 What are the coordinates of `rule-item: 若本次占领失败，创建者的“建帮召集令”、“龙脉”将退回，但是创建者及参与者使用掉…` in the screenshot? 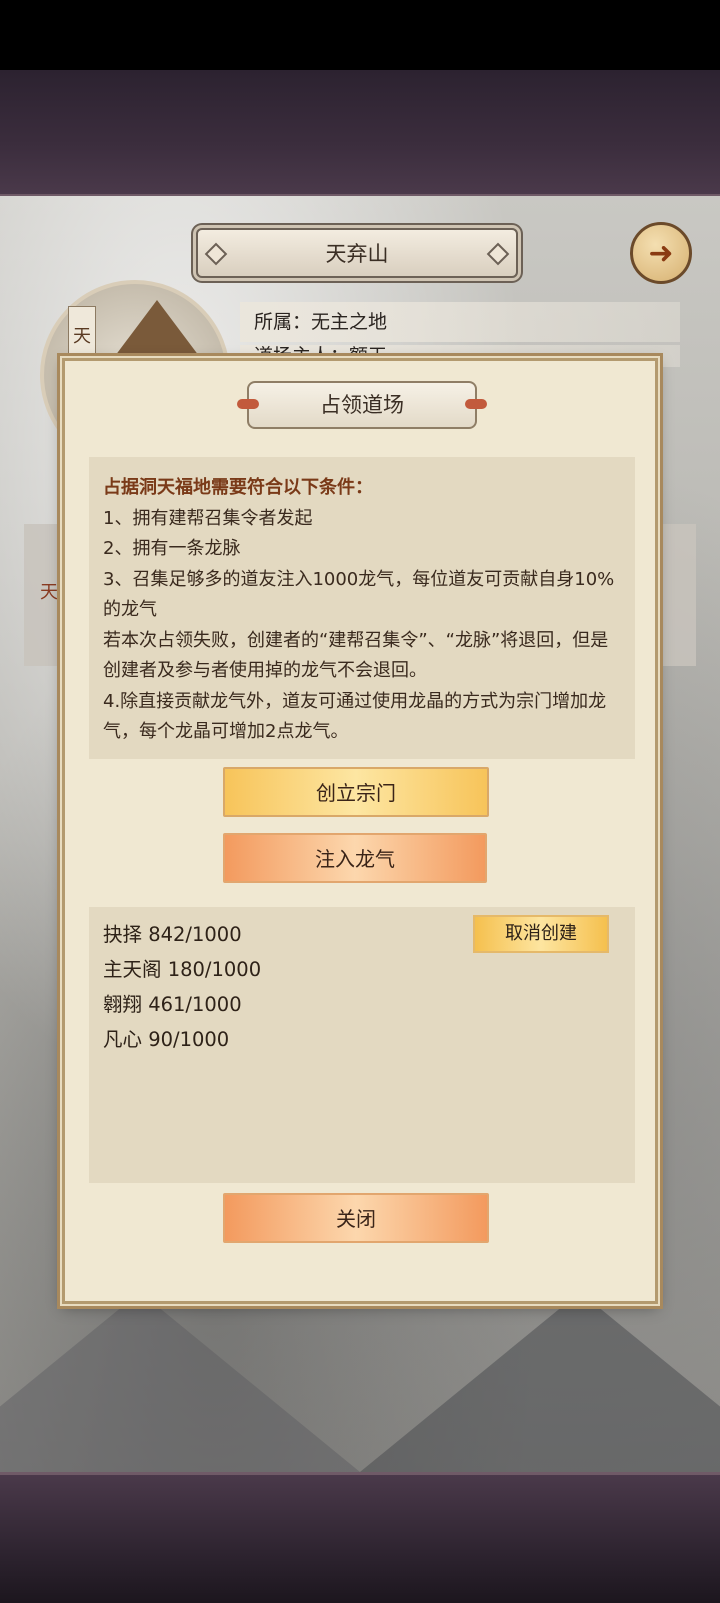 It's located at (356, 655).